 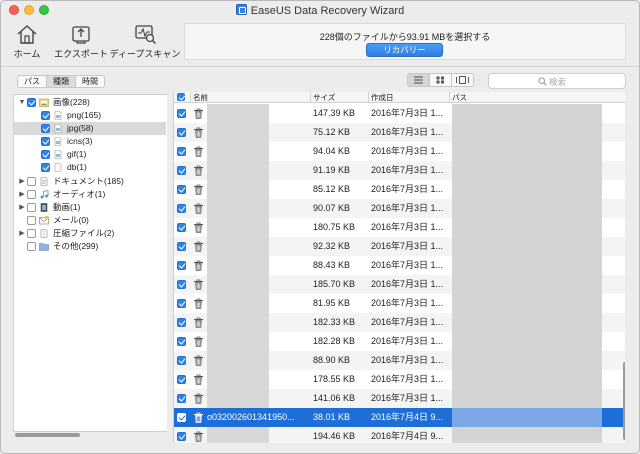 What do you see at coordinates (71, 220) in the screenshot?
I see `tree-item-label: メール(0)` at bounding box center [71, 220].